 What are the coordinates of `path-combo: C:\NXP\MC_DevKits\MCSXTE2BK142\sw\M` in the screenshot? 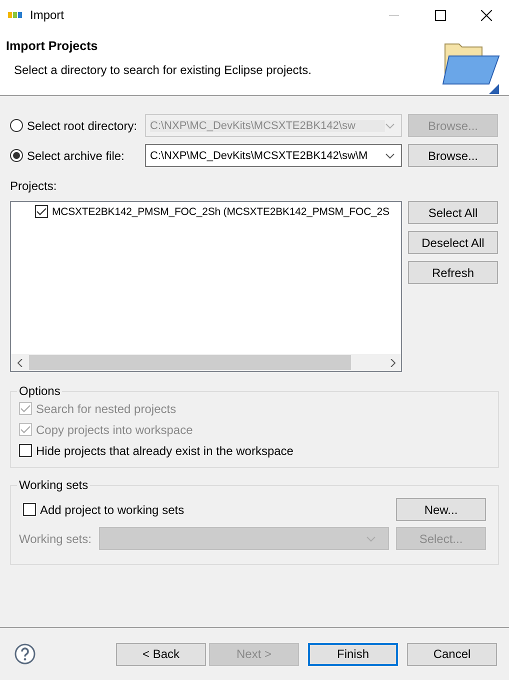 It's located at (273, 155).